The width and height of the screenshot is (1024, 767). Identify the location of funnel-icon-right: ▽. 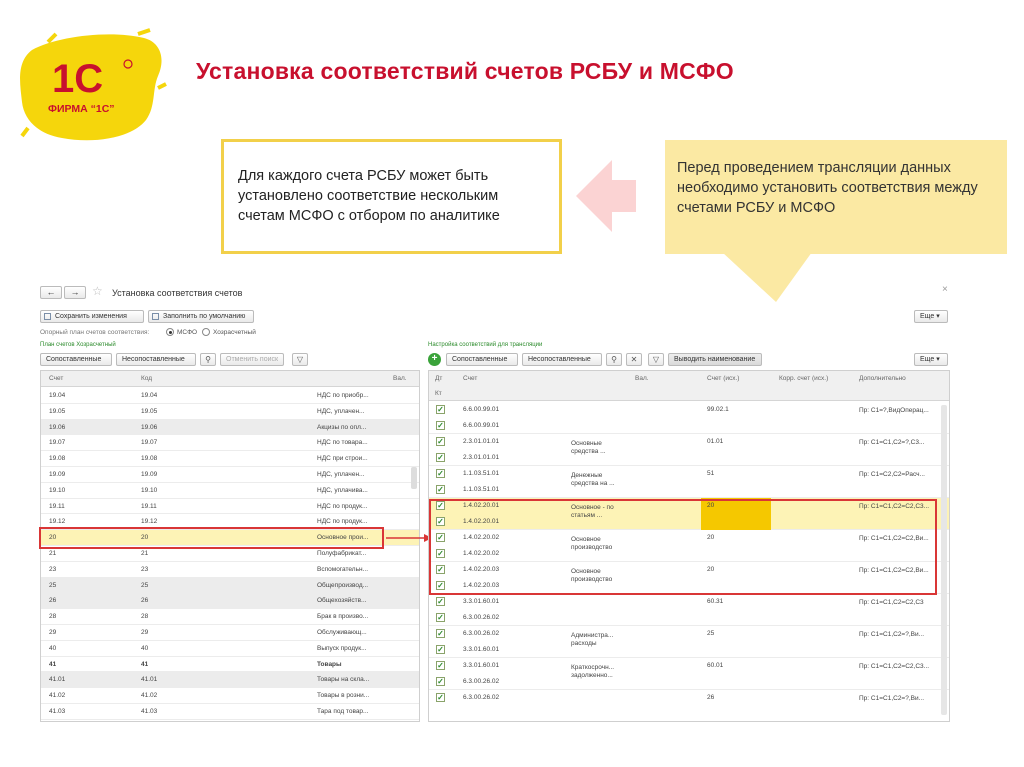
(656, 359).